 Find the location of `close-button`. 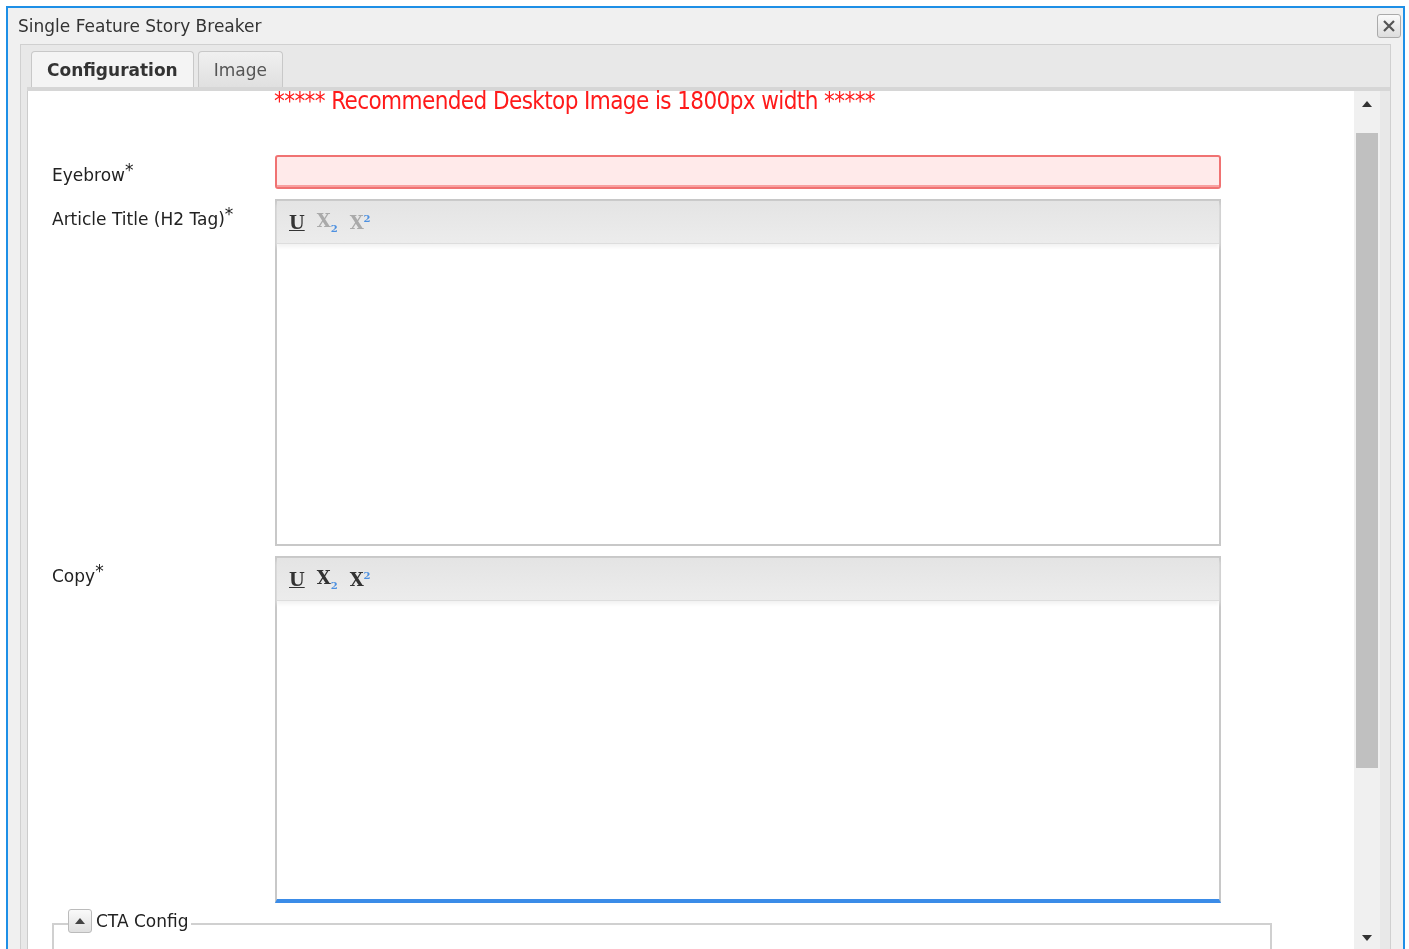

close-button is located at coordinates (1389, 26).